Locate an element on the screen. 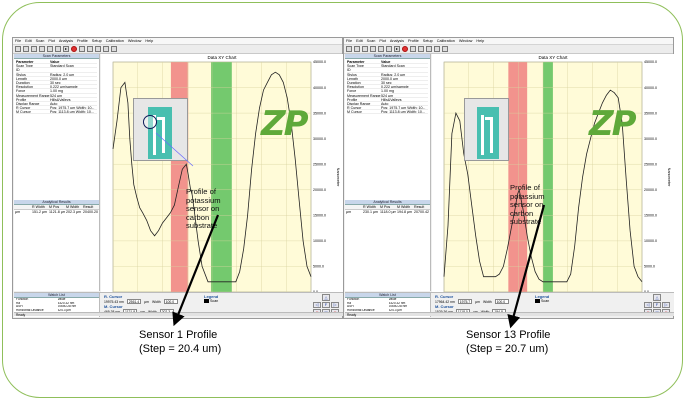 This screenshot has height=400, width=685. caption-sensor-1-step: (Step = 20.4 um) is located at coordinates (180, 349).